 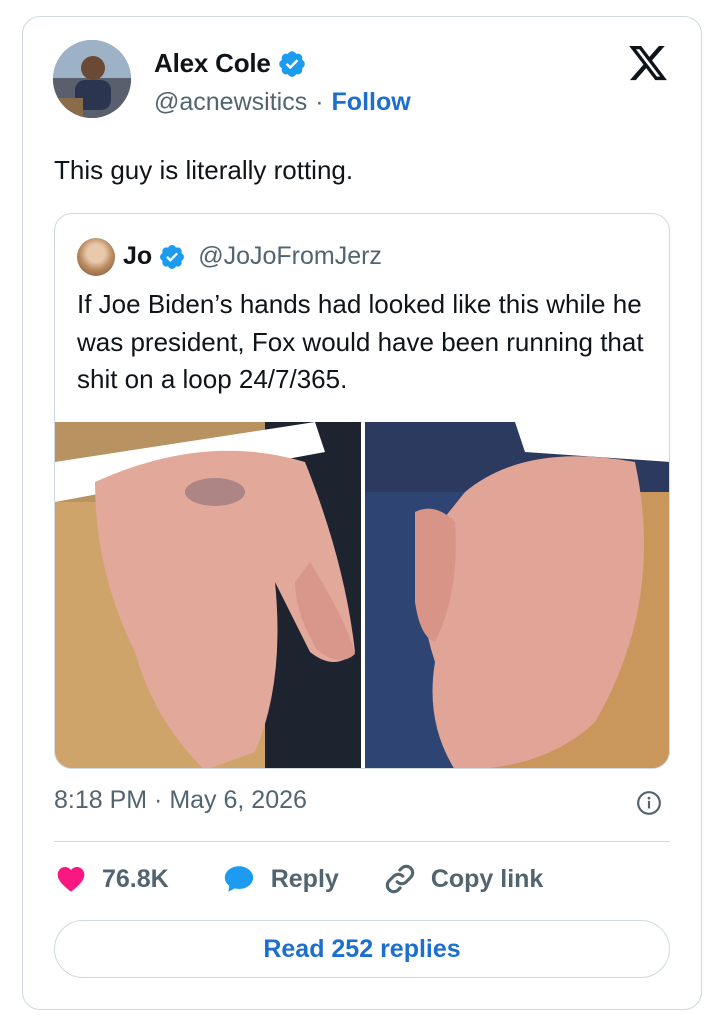 I want to click on heart-icon, so click(x=71, y=879).